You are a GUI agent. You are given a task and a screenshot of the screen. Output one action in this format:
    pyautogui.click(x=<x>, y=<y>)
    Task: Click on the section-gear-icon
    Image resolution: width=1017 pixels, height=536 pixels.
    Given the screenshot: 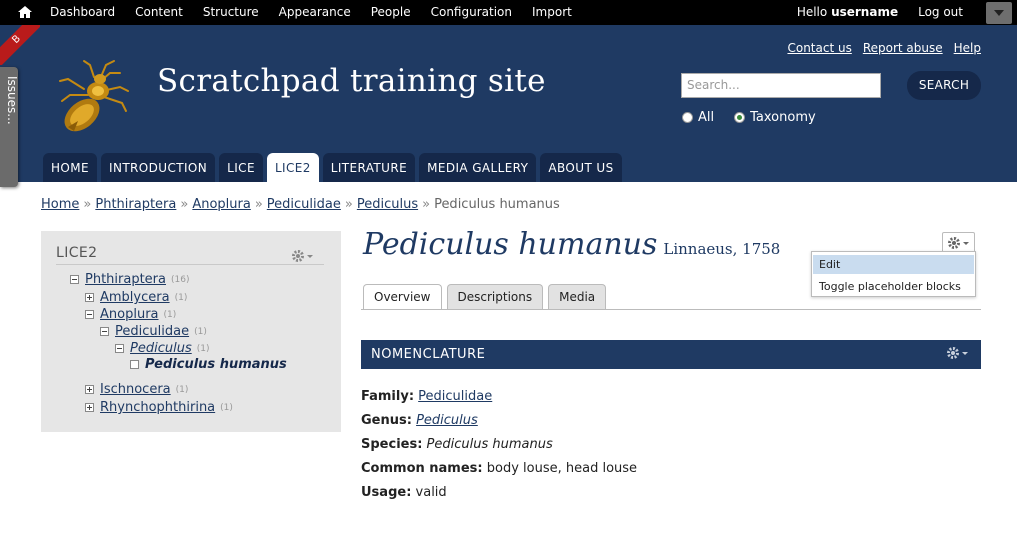 What is the action you would take?
    pyautogui.click(x=958, y=353)
    